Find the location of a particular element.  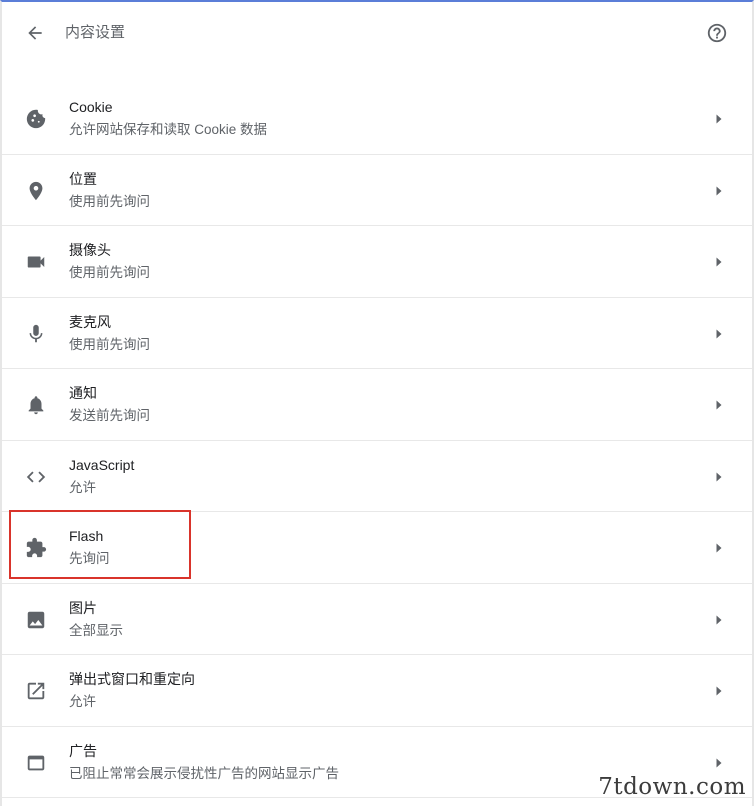

back-button is located at coordinates (35, 33).